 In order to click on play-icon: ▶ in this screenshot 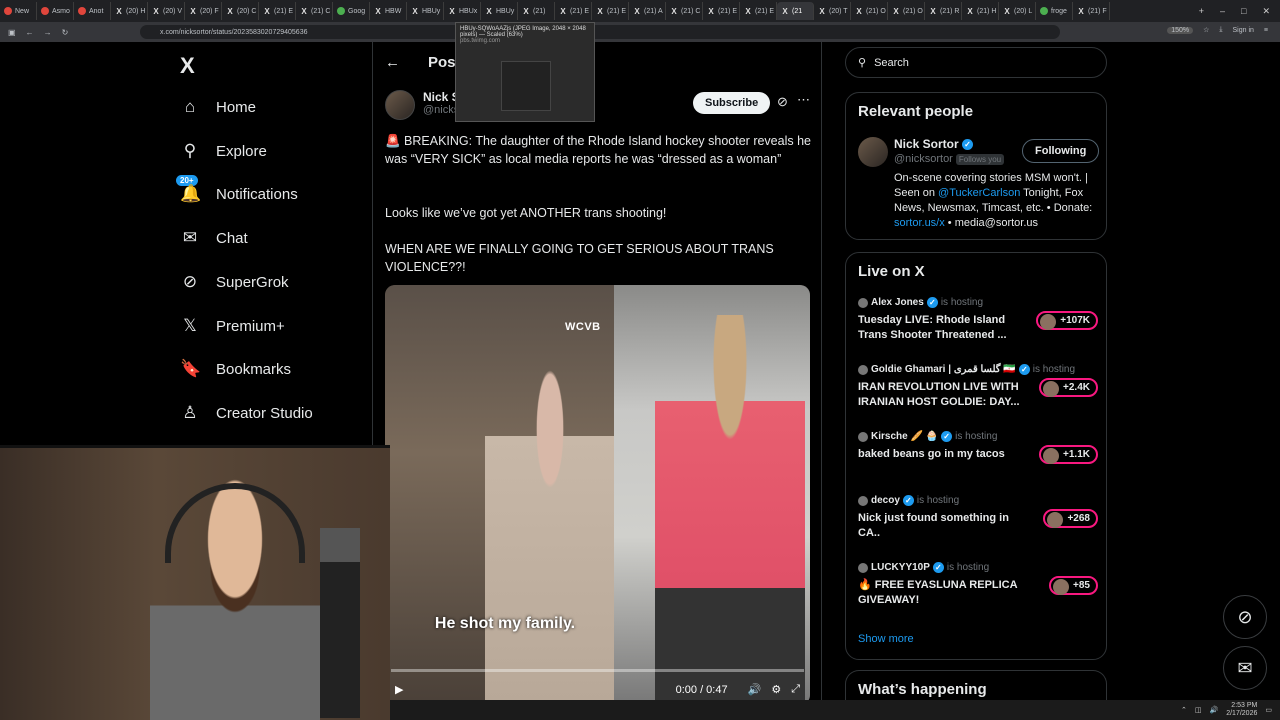, I will do `click(399, 689)`.